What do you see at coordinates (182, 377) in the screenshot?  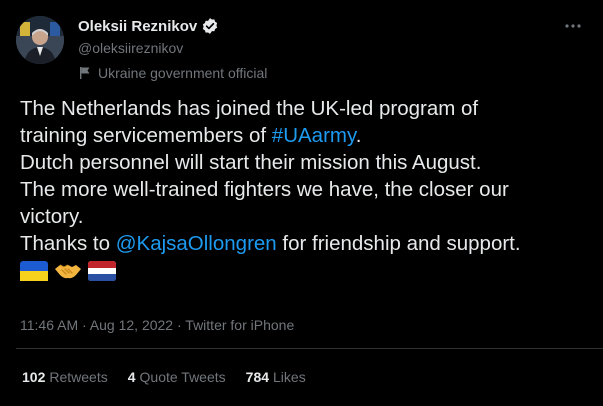 I see `quote-tweets-label: Quote Tweets` at bounding box center [182, 377].